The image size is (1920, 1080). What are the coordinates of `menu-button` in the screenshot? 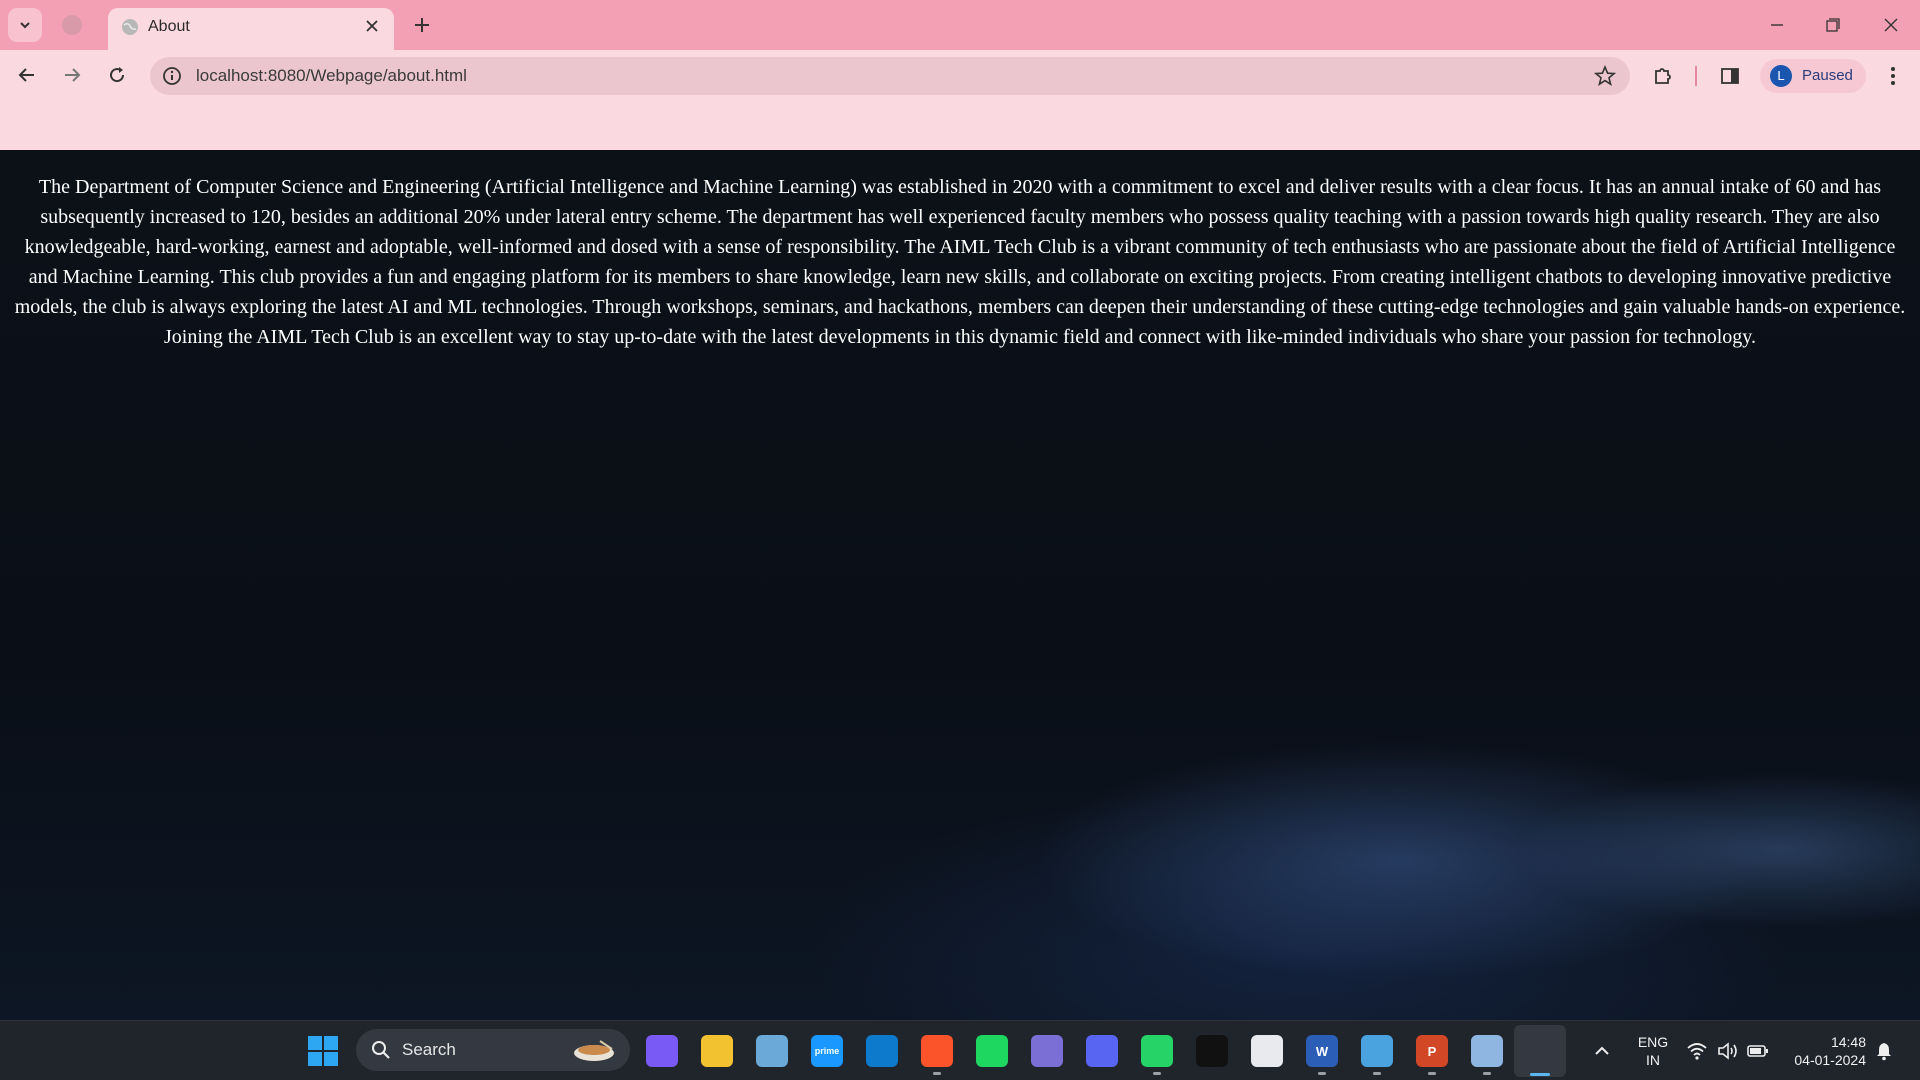 It's located at (1893, 76).